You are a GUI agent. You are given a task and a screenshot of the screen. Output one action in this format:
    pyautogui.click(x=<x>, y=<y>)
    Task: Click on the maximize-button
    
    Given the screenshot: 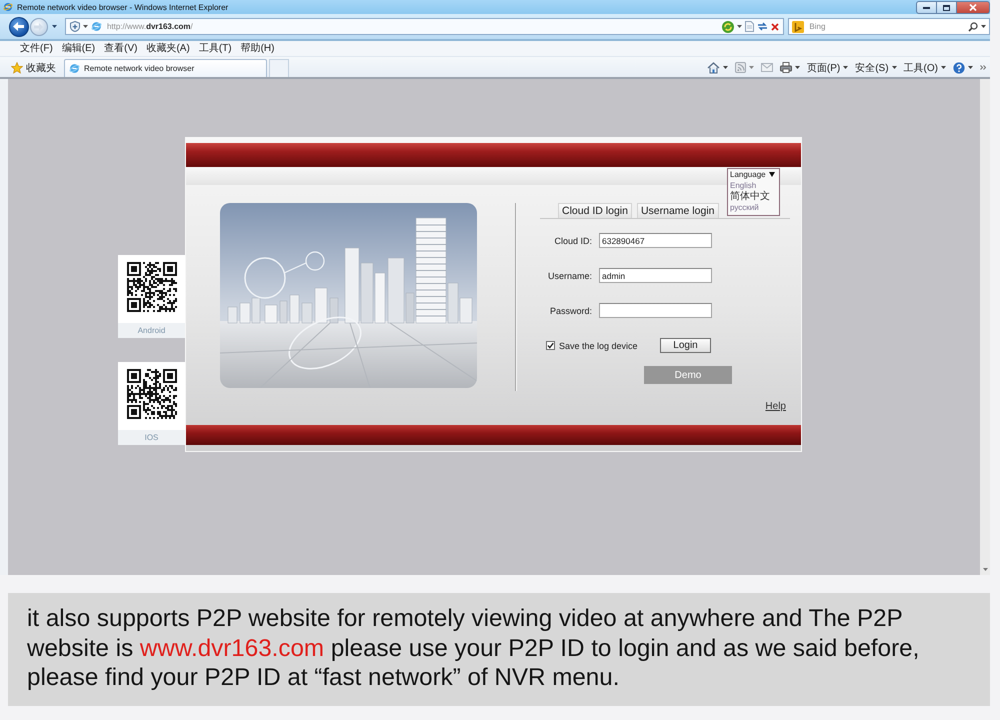 What is the action you would take?
    pyautogui.click(x=947, y=7)
    